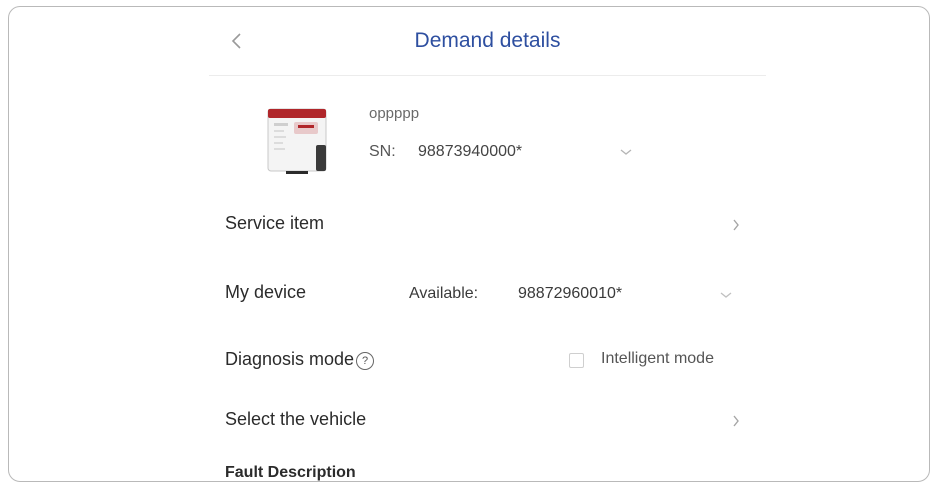 The height and width of the screenshot is (486, 934). Describe the element at coordinates (657, 359) in the screenshot. I see `intelligent-mode-label: Intelligent mode` at that location.